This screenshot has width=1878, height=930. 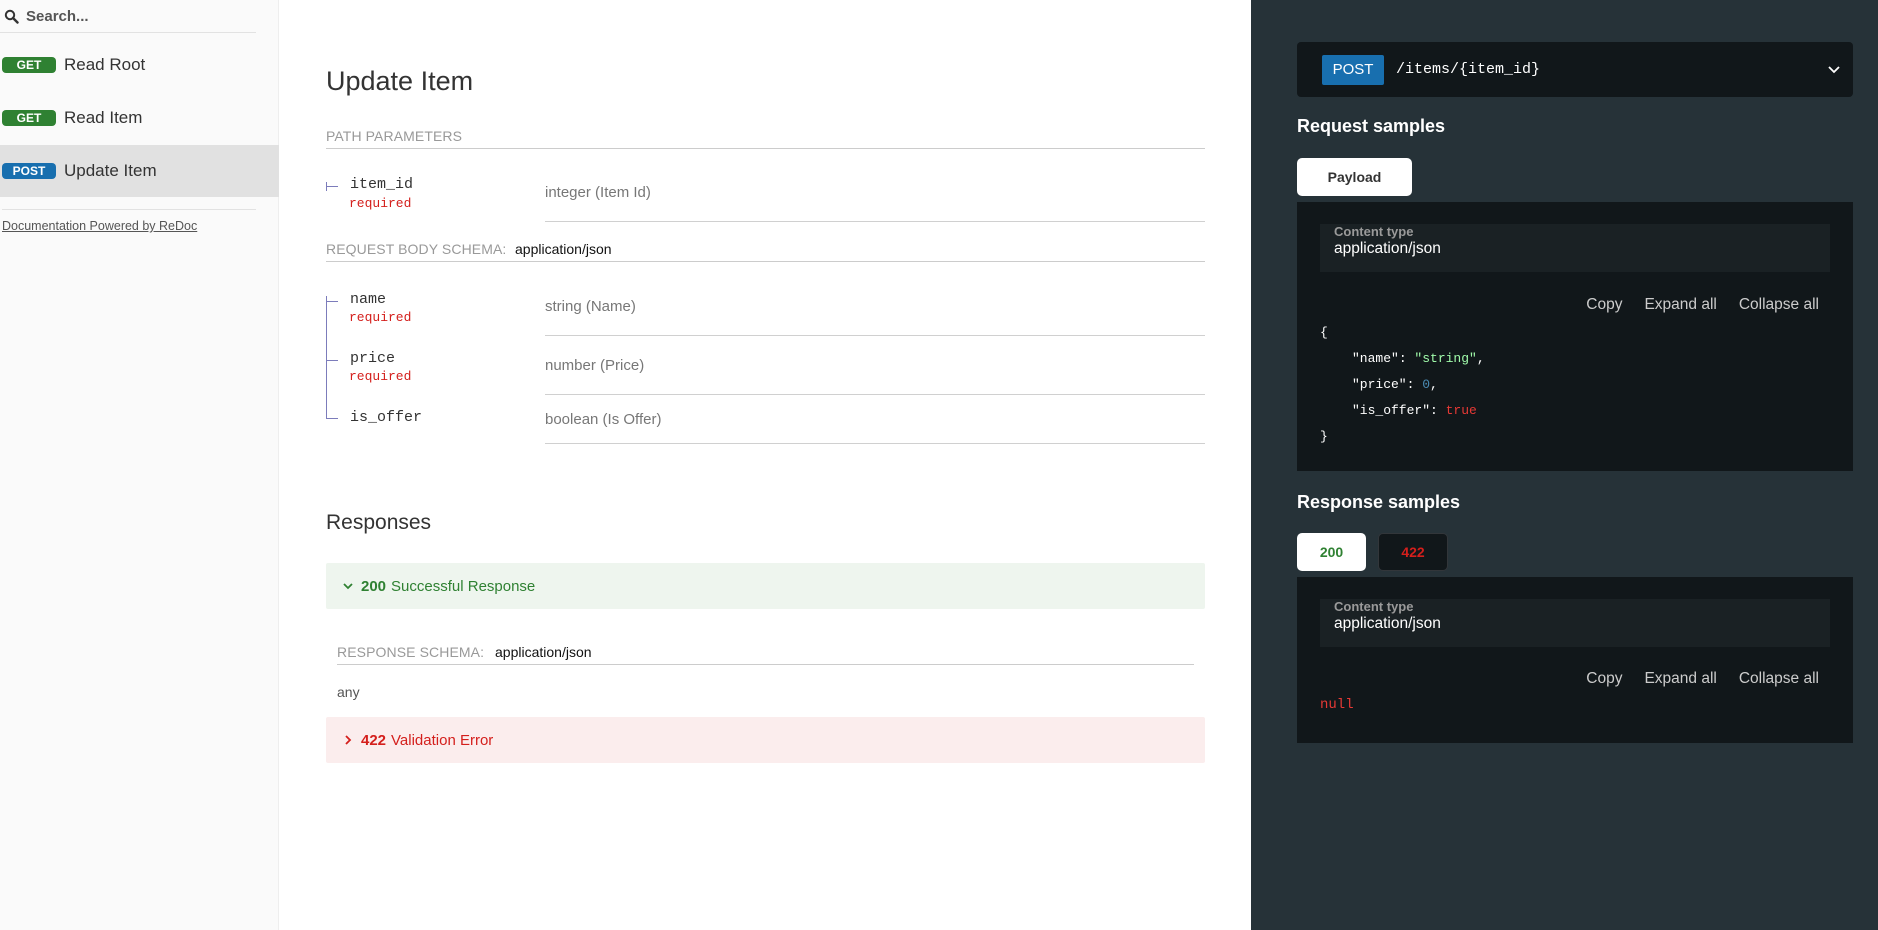 I want to click on endpoint-toggle: POST /items/{item_id}, so click(x=1575, y=69).